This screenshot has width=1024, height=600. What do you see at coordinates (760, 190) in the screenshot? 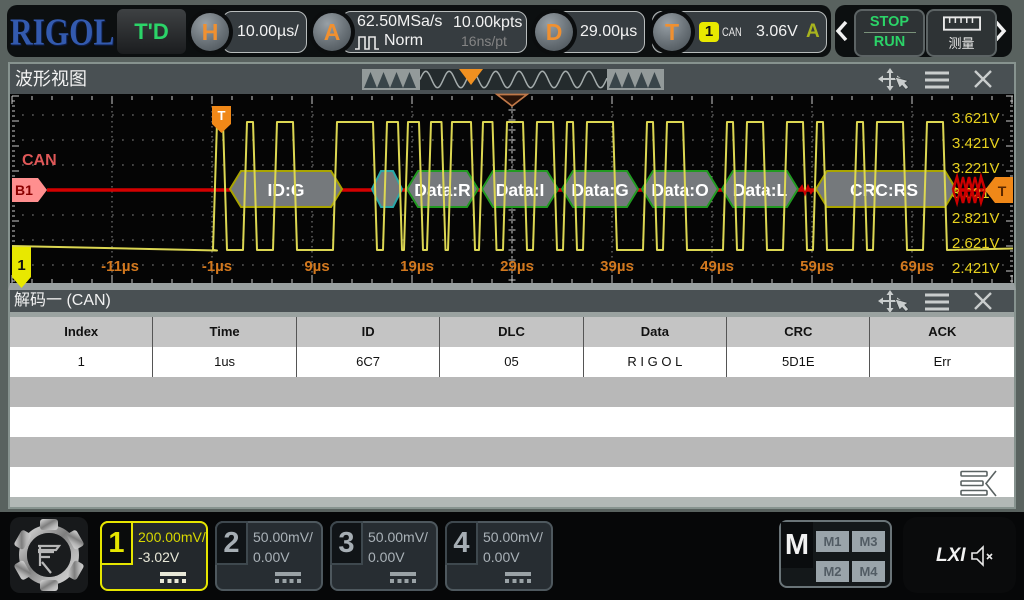
I see `svg-text: Data:L` at bounding box center [760, 190].